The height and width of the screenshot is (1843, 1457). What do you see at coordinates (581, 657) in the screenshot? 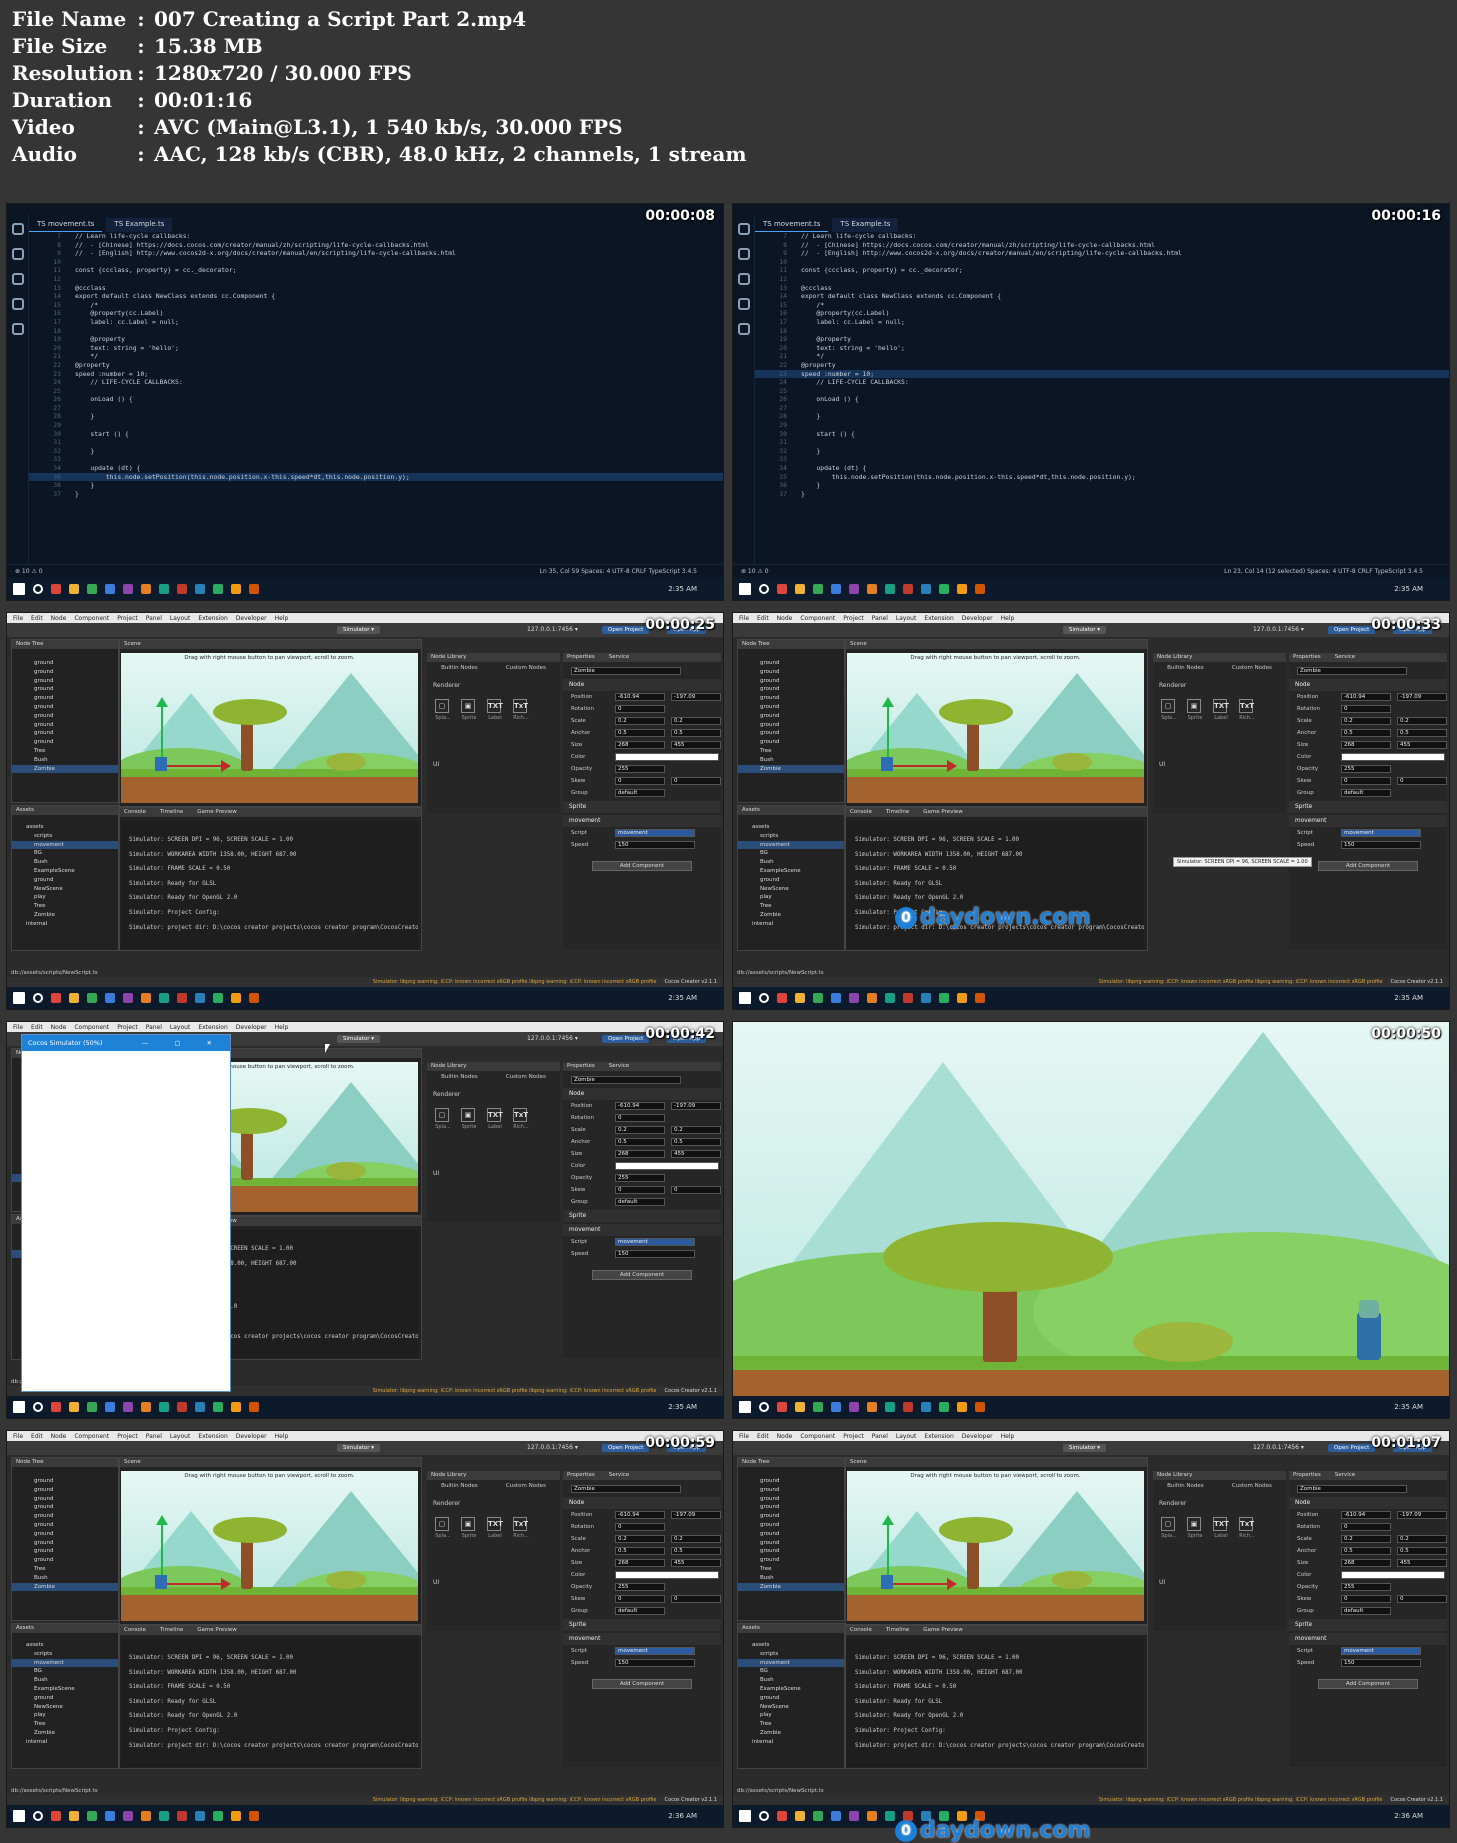
I see `properties-tab: Properties` at bounding box center [581, 657].